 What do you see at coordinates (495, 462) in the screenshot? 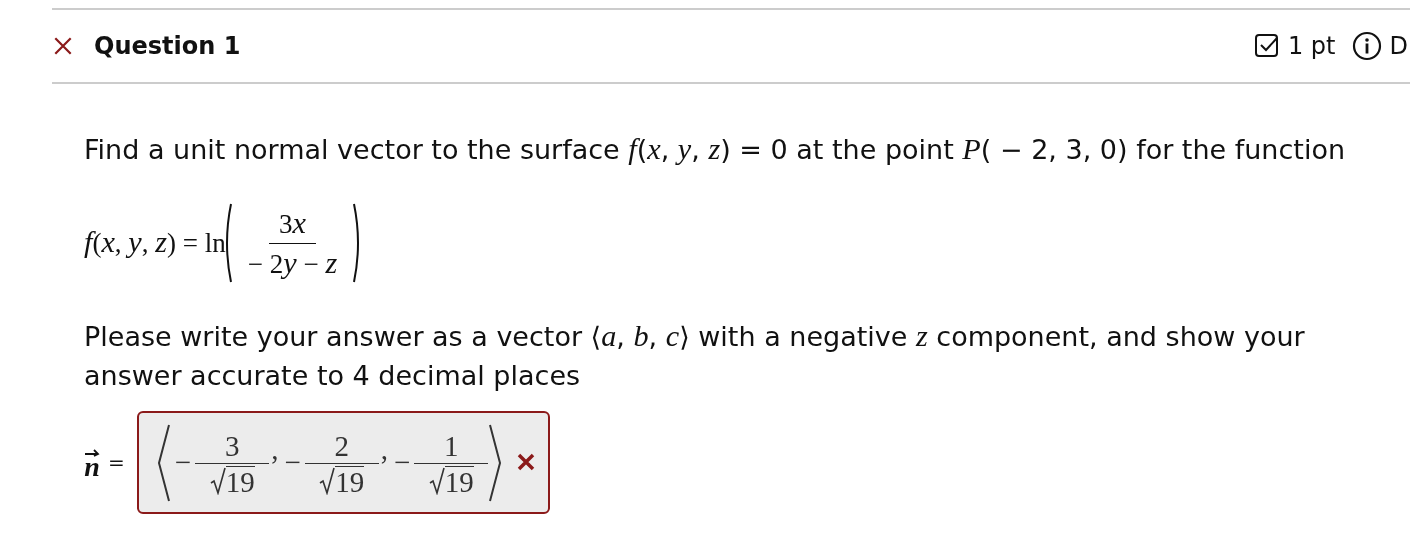
I see `right-angle-bracket-icon` at bounding box center [495, 462].